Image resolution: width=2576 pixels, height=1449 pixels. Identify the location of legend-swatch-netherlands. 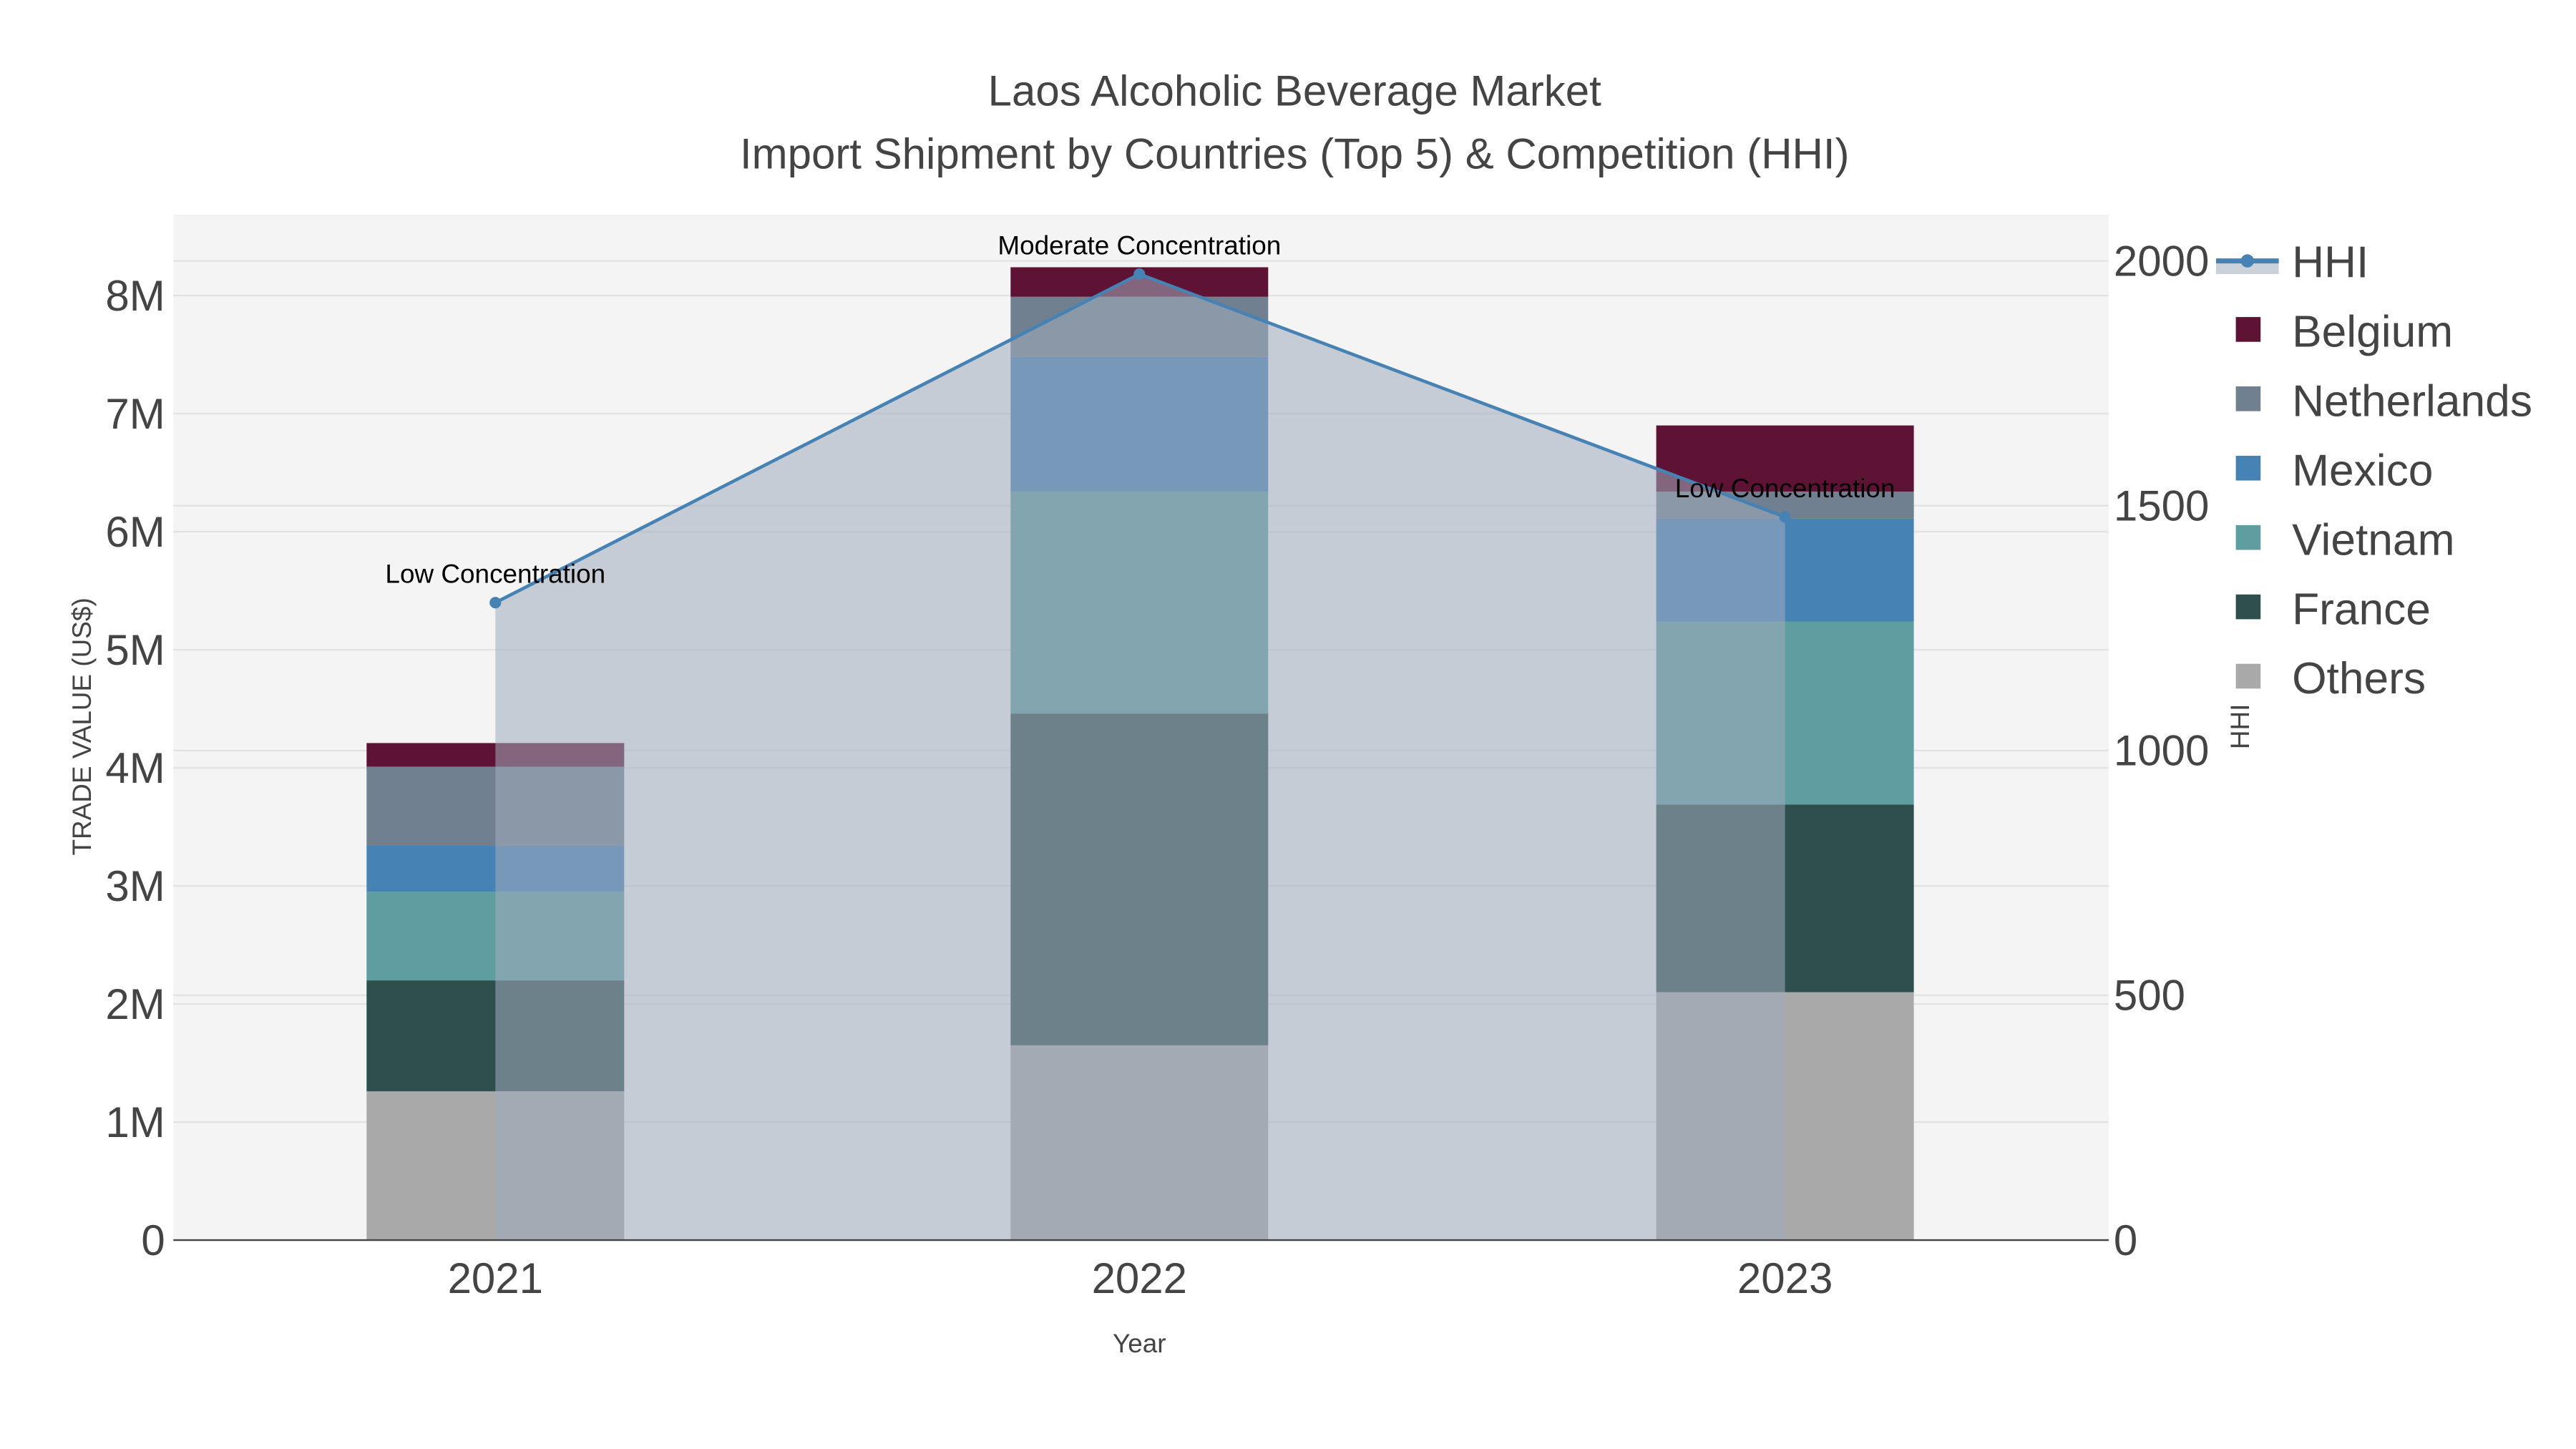
(2248, 398).